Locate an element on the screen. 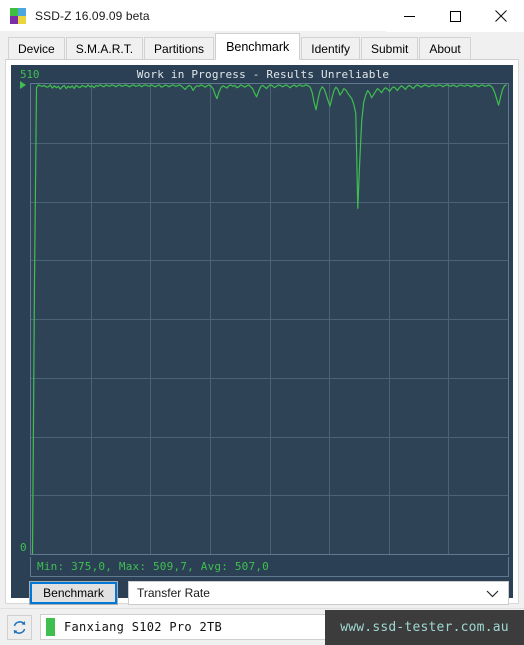 The height and width of the screenshot is (645, 524). close-icon is located at coordinates (501, 16).